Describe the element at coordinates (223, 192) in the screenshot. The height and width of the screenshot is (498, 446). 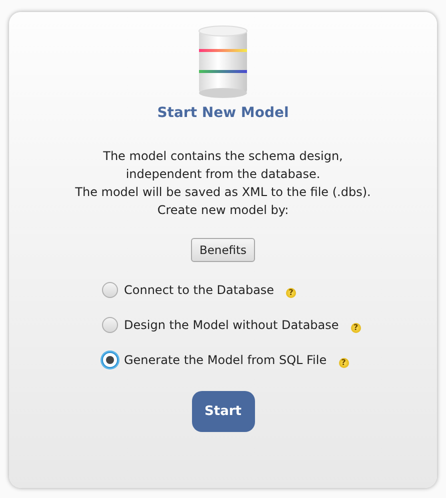
I see `description-text: The model will be saved as XML to the file (.dbs).` at that location.